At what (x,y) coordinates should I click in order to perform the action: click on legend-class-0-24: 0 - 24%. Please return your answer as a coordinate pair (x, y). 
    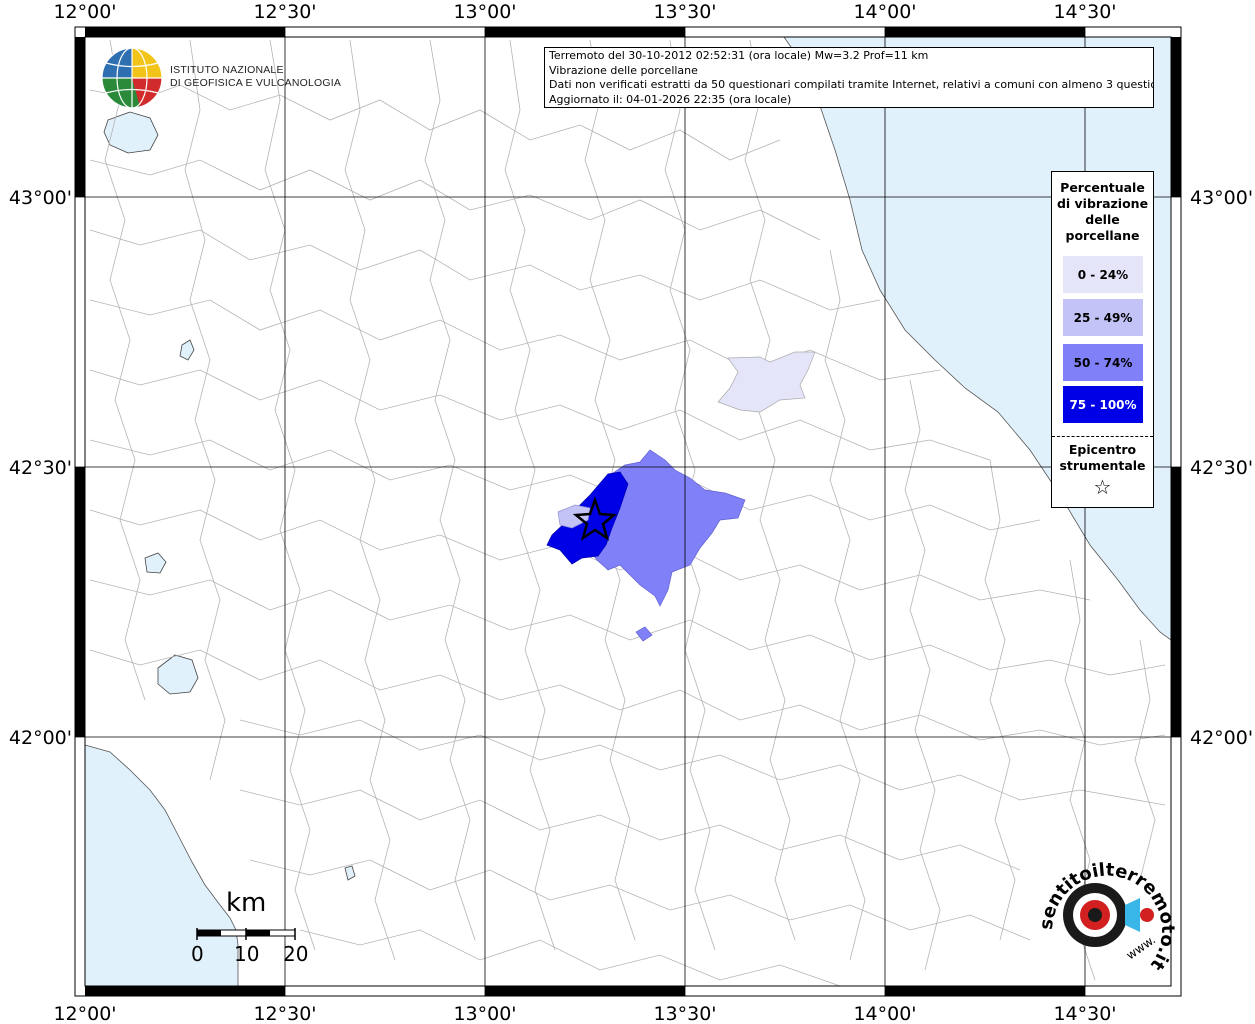
    Looking at the image, I should click on (1103, 274).